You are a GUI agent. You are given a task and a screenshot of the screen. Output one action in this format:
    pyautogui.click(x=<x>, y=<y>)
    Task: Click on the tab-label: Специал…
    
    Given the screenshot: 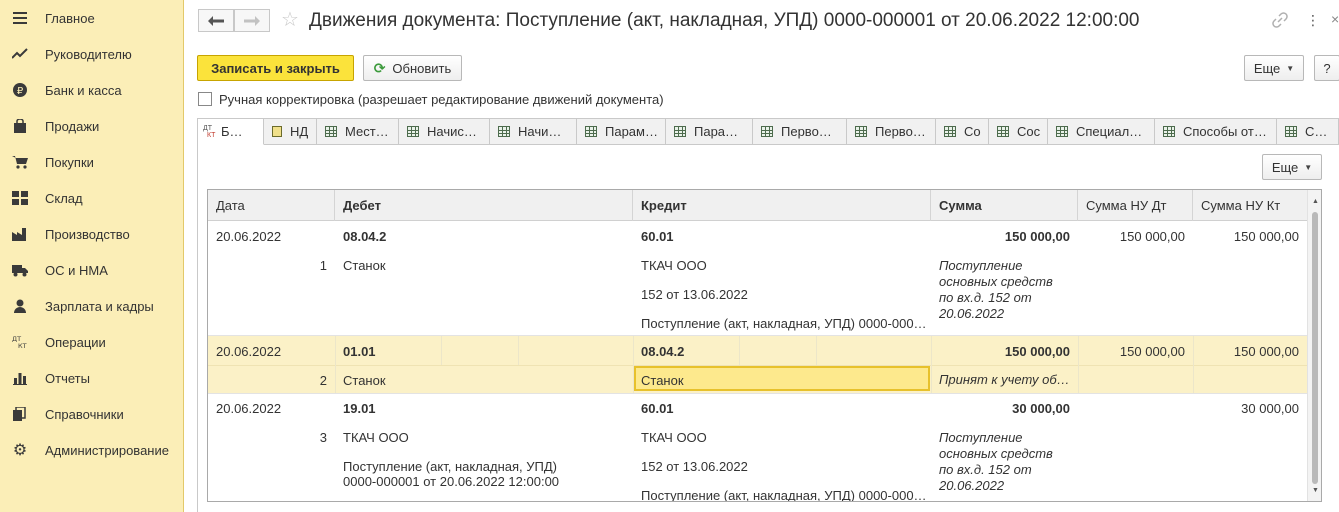 What is the action you would take?
    pyautogui.click(x=1109, y=131)
    